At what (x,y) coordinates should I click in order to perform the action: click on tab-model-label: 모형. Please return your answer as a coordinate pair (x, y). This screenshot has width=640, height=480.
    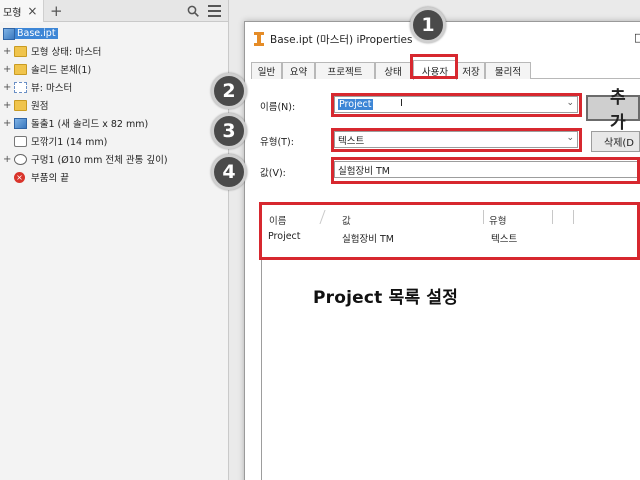
    Looking at the image, I should click on (12, 13).